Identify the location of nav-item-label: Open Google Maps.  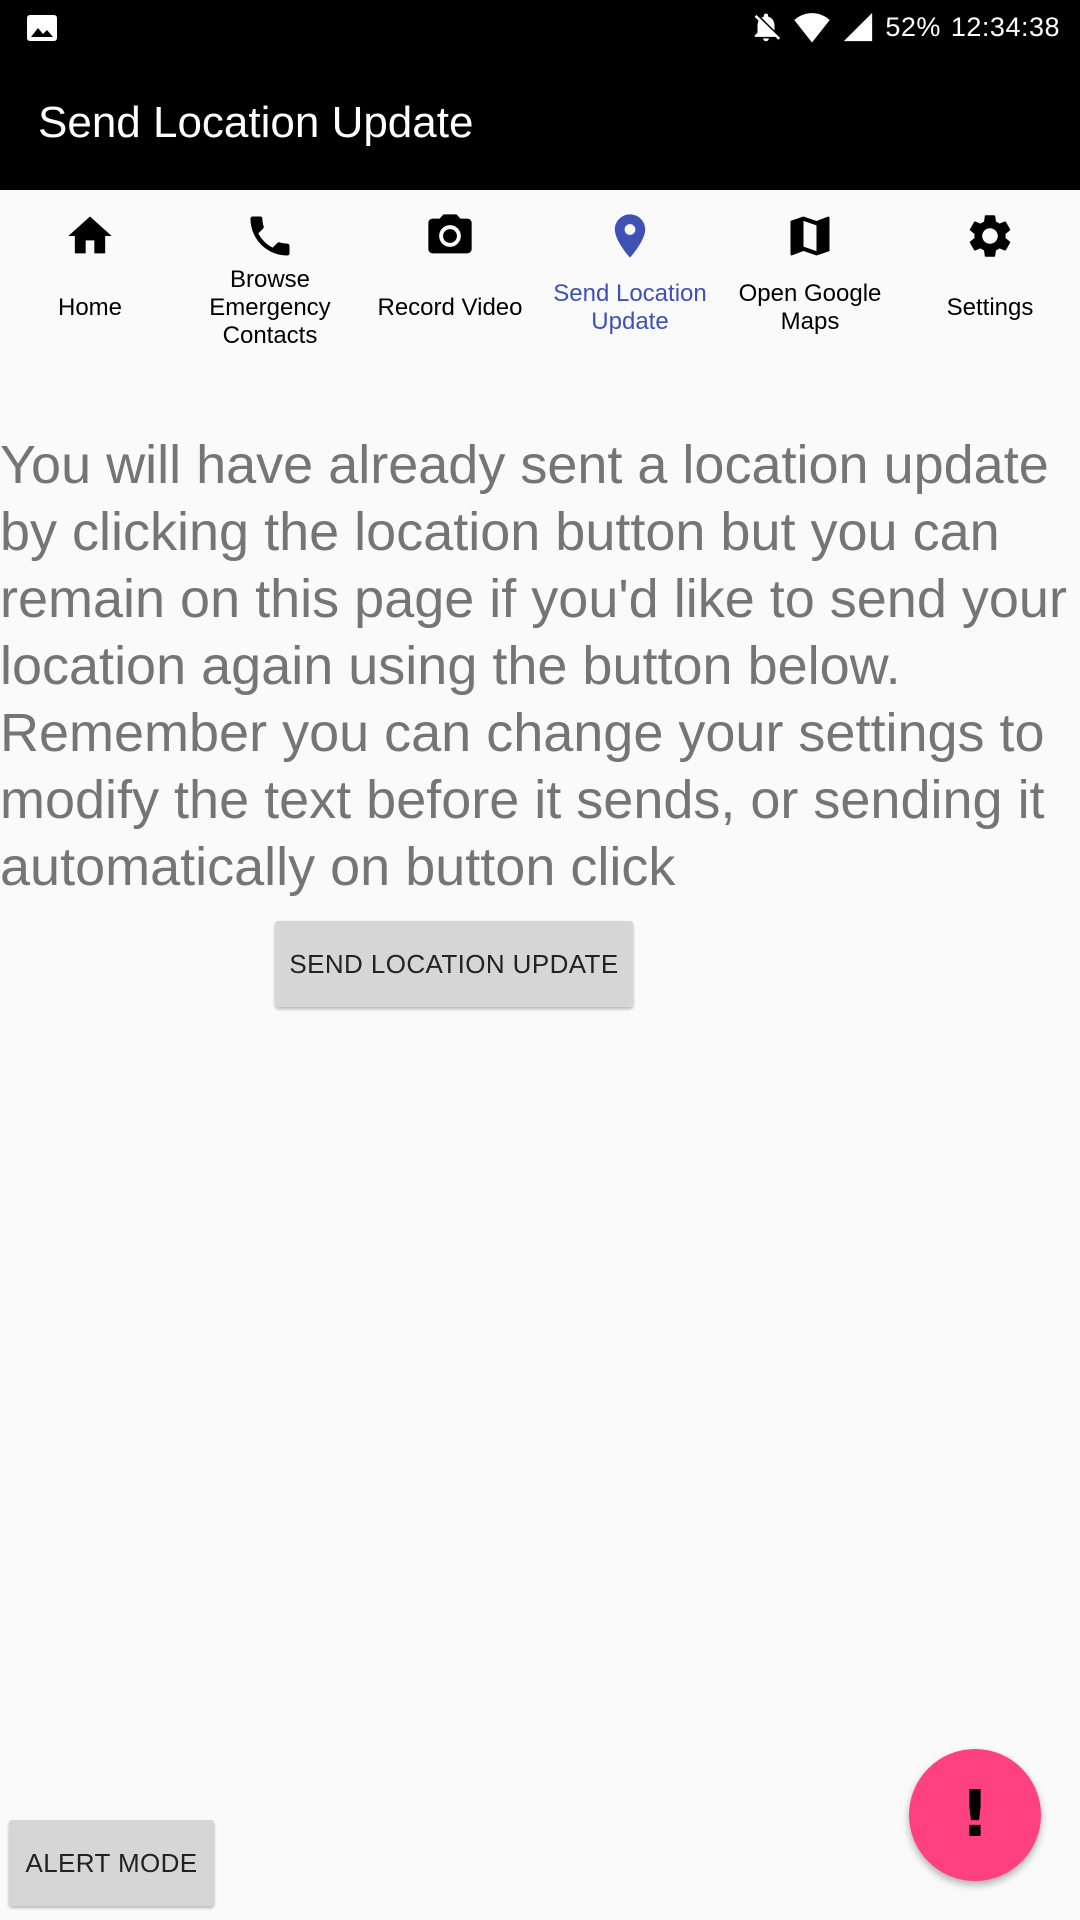
(810, 307).